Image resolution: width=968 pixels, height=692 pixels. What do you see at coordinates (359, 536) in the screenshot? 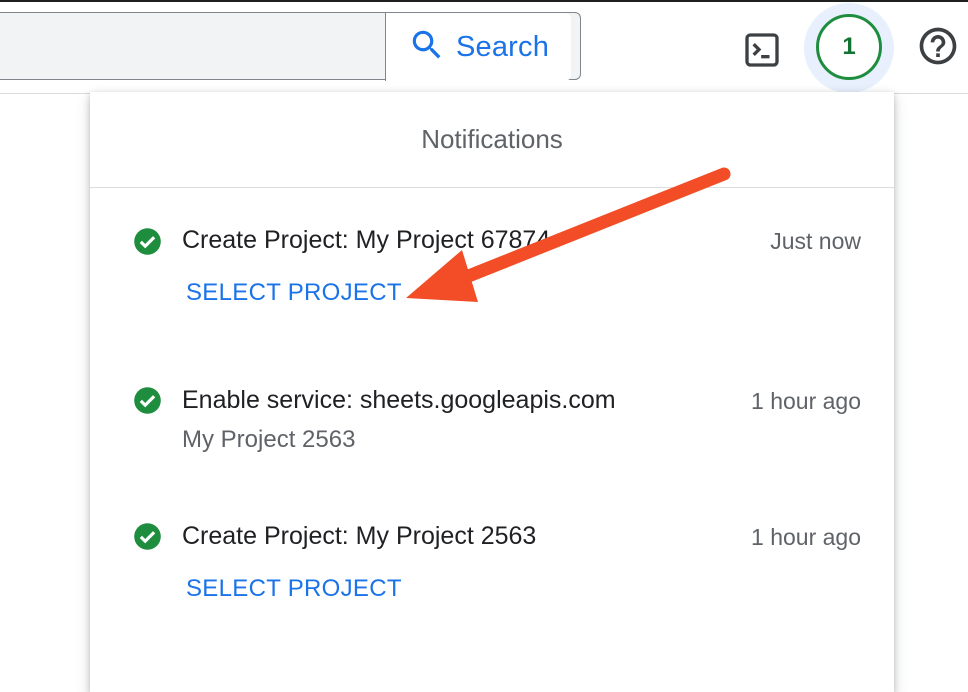
I see `notification-title: Create Project: My Project 2563` at bounding box center [359, 536].